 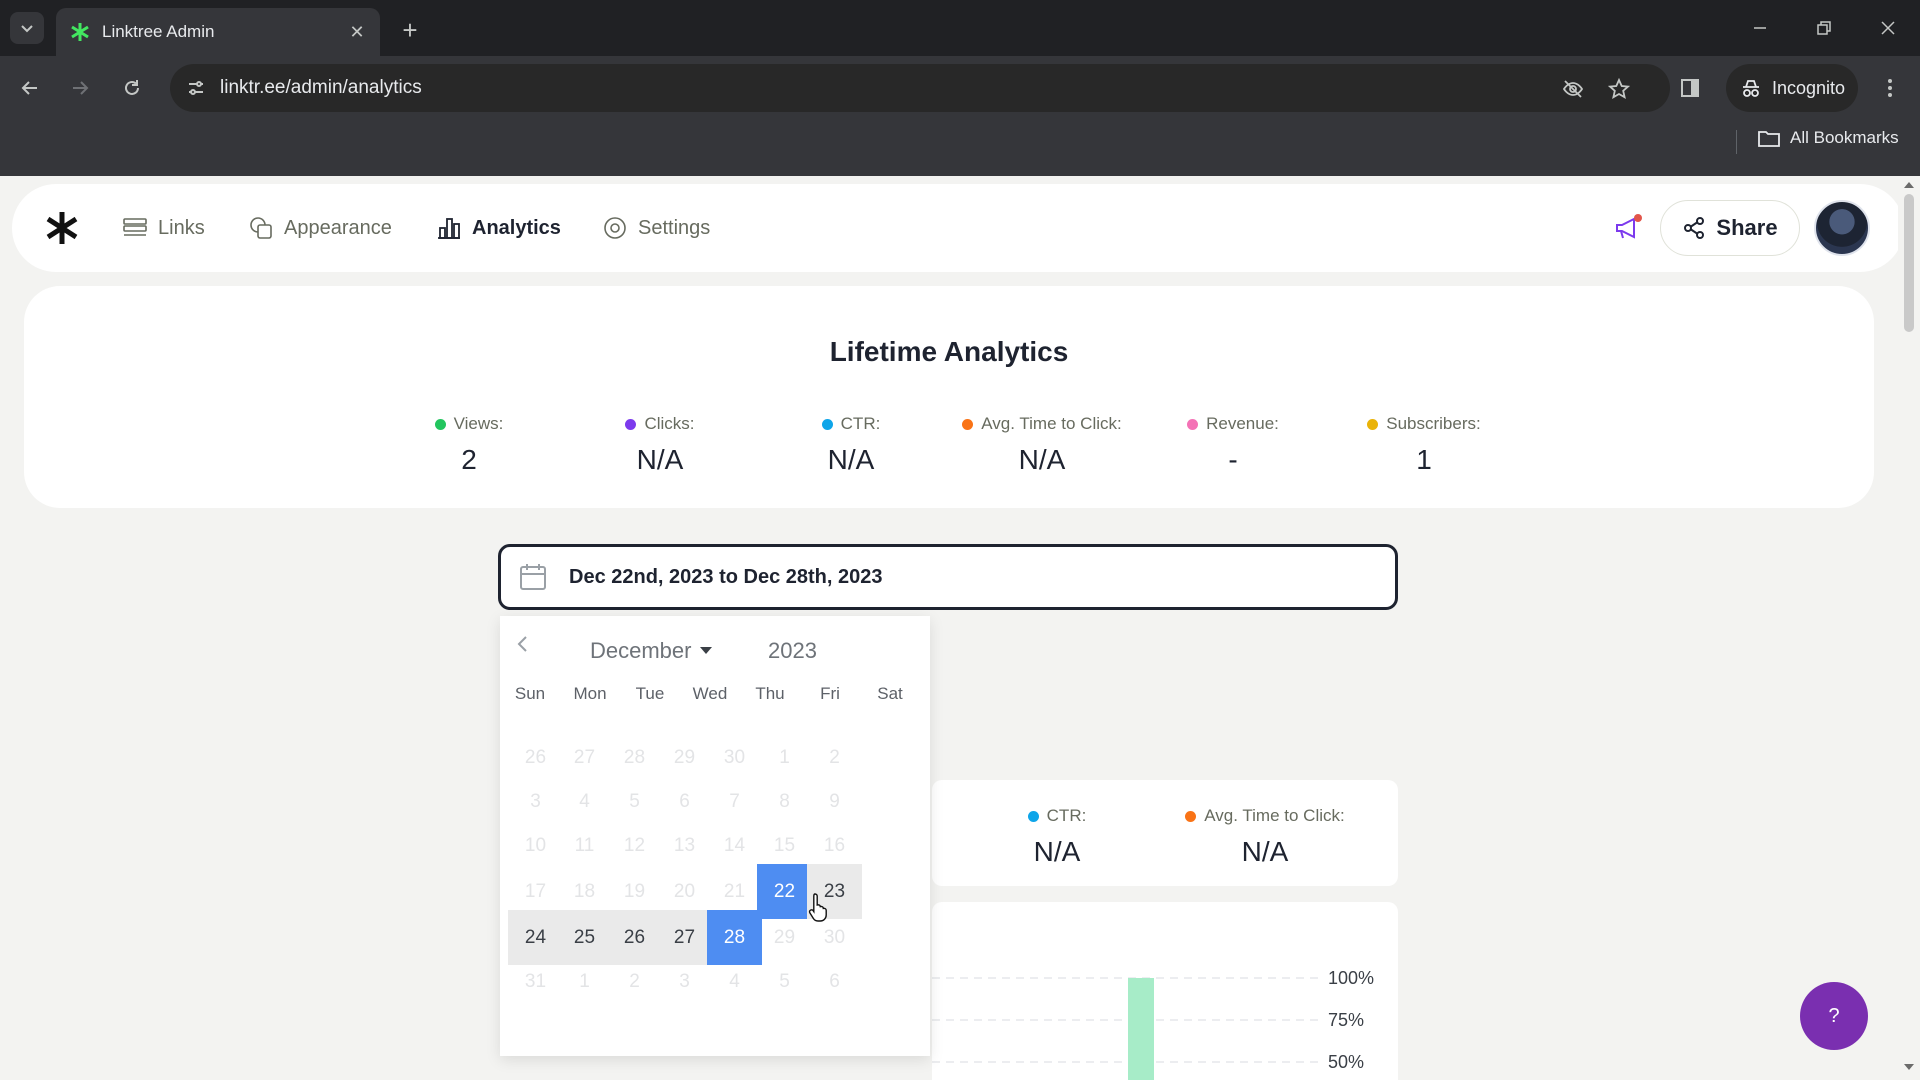 I want to click on weekday-fri: Fri, so click(x=830, y=693).